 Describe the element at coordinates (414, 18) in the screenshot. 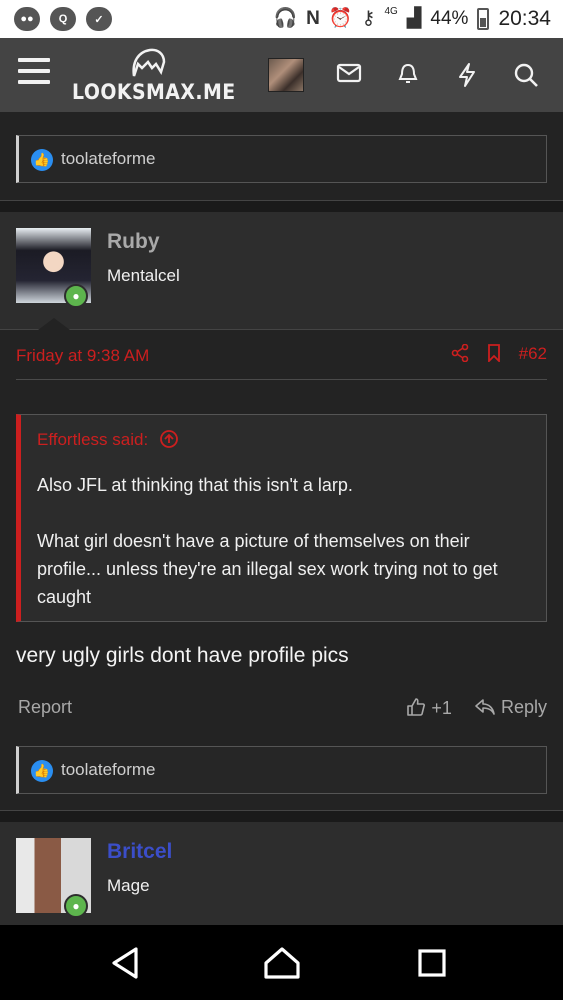

I see `signal-icon: ▟` at that location.